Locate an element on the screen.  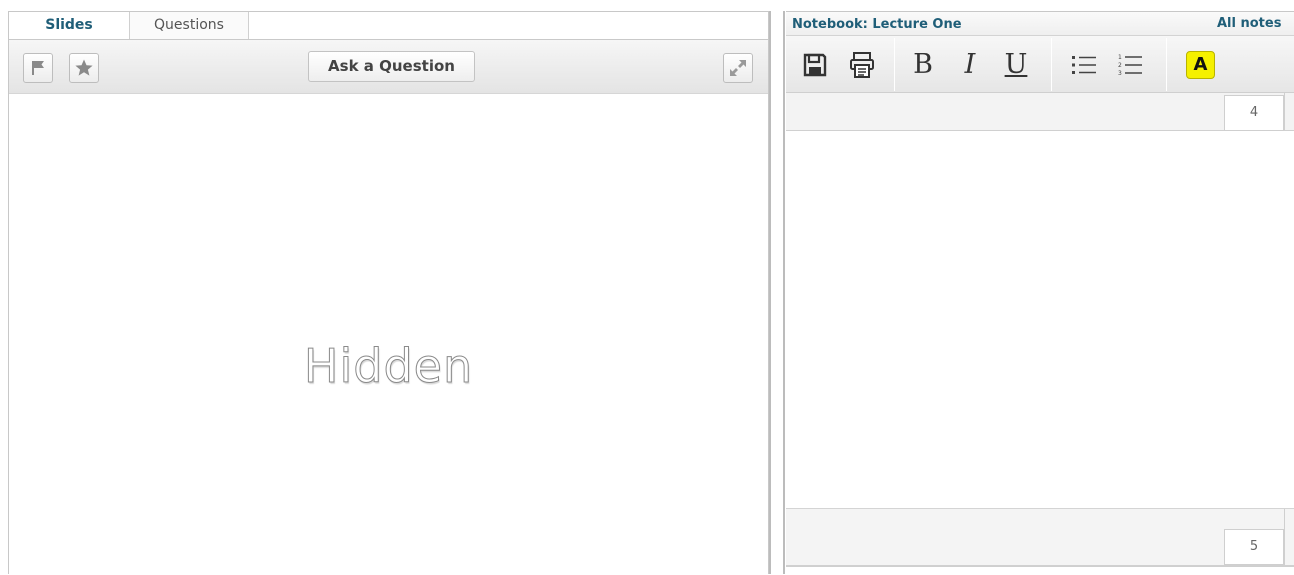
slide-hidden-text: Hidden is located at coordinates (388, 366).